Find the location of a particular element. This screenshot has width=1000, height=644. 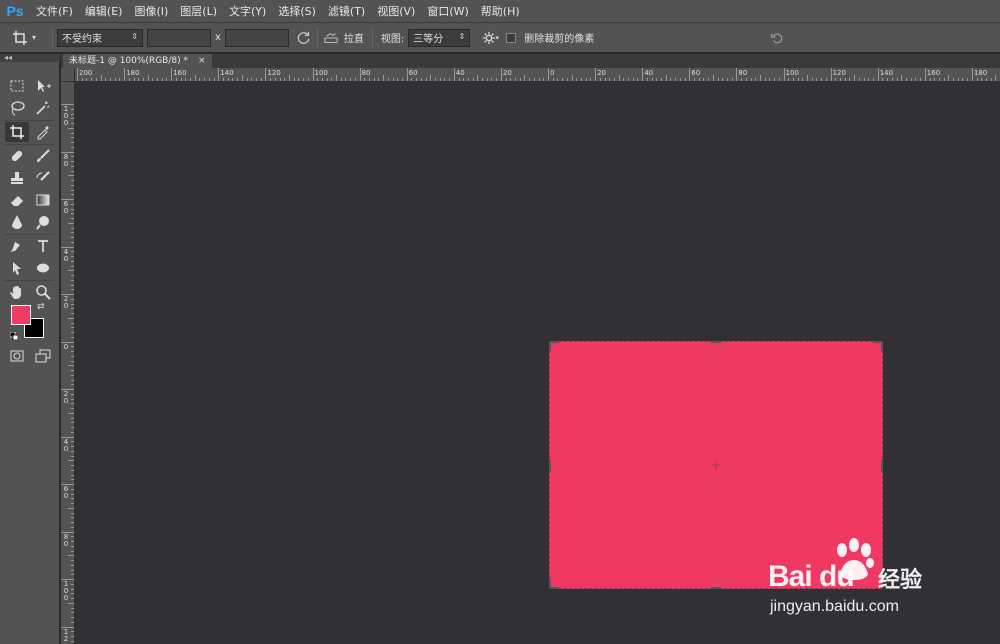

straighten-label: 拉直 is located at coordinates (354, 37).